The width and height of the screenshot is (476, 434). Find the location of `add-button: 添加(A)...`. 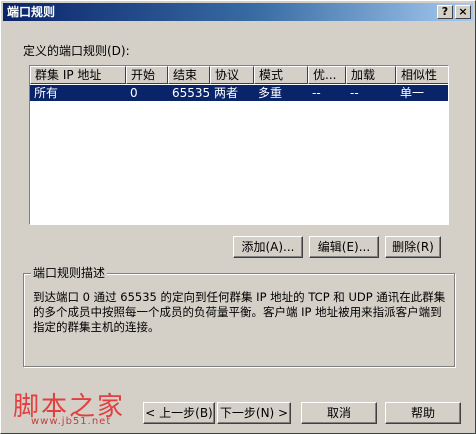

add-button: 添加(A)... is located at coordinates (268, 247).